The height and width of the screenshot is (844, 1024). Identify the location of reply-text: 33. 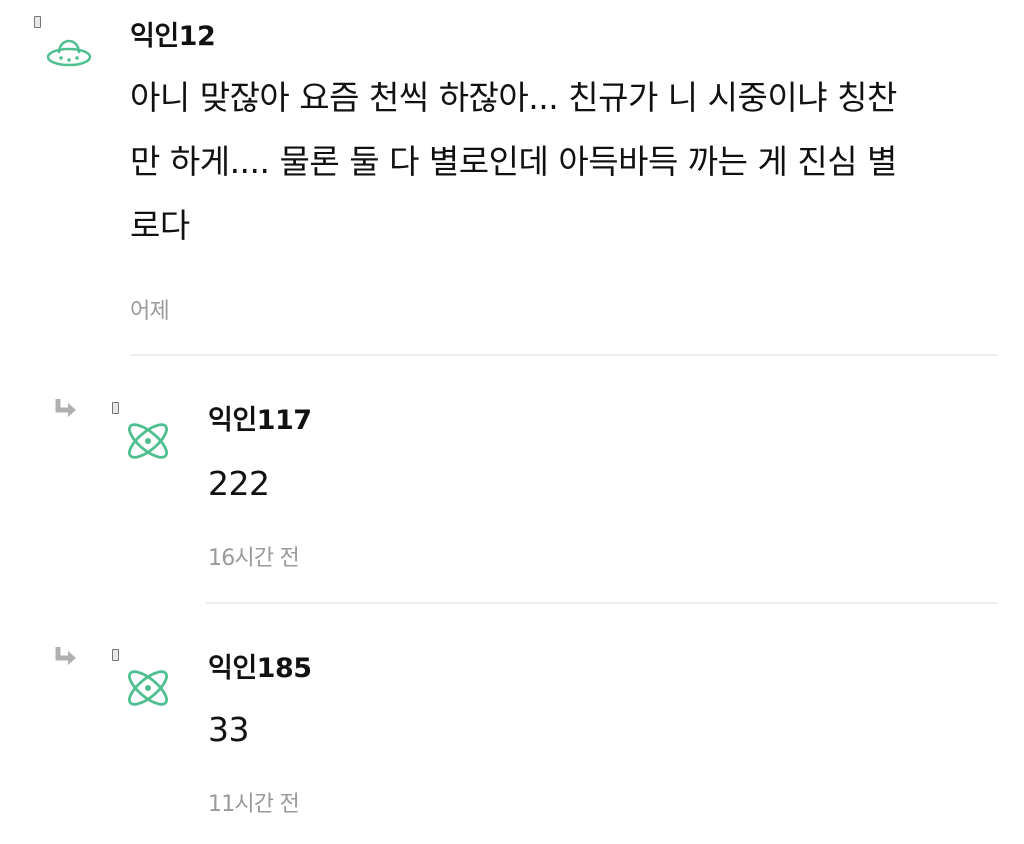
(229, 729).